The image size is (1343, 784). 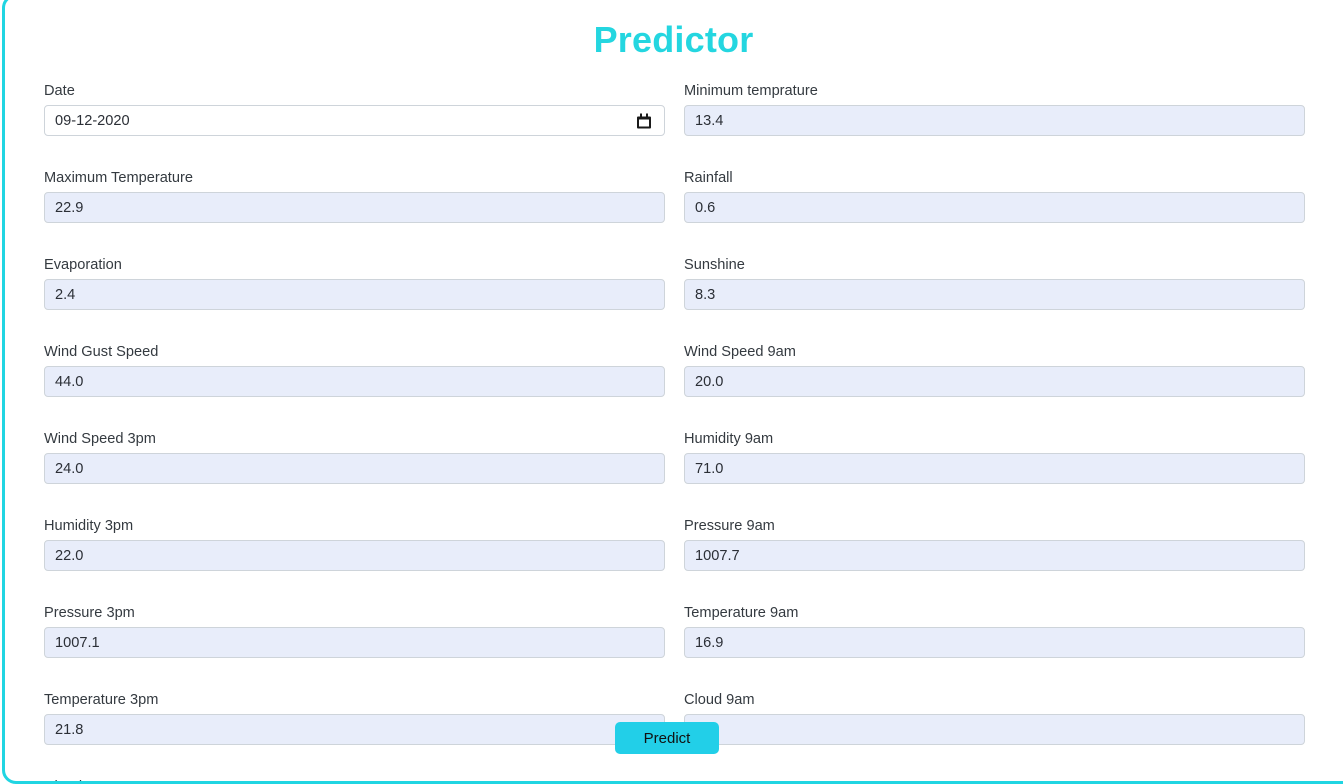 What do you see at coordinates (994, 294) in the screenshot?
I see `sunshine-input` at bounding box center [994, 294].